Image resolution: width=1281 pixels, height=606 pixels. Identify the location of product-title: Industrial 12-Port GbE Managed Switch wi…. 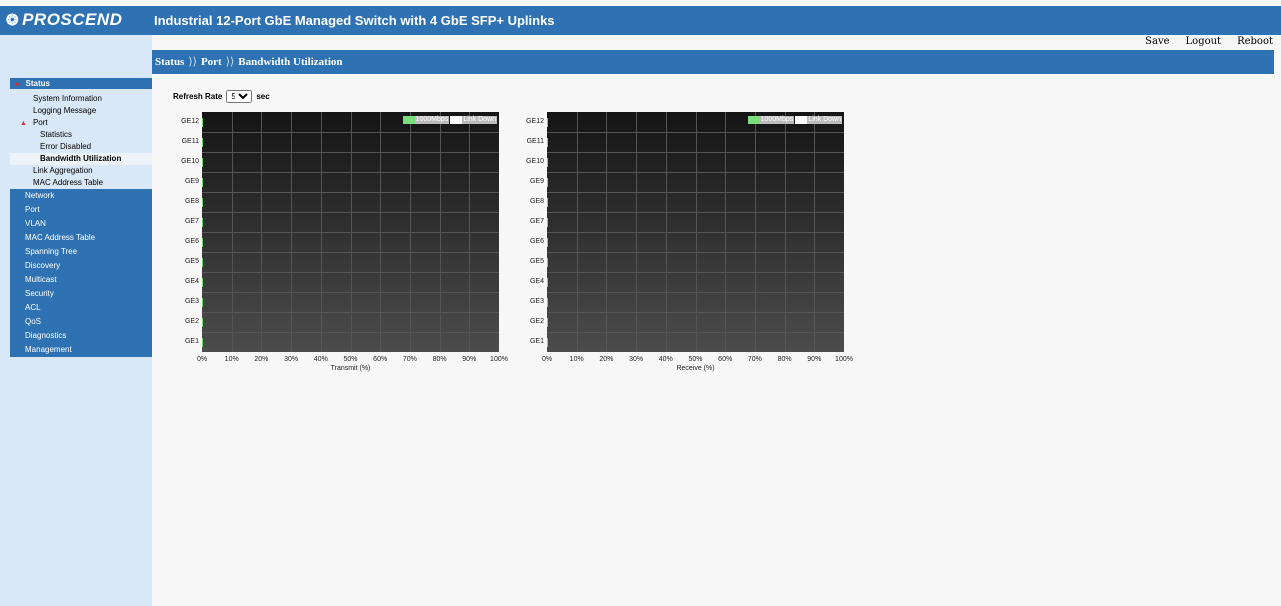
(354, 20).